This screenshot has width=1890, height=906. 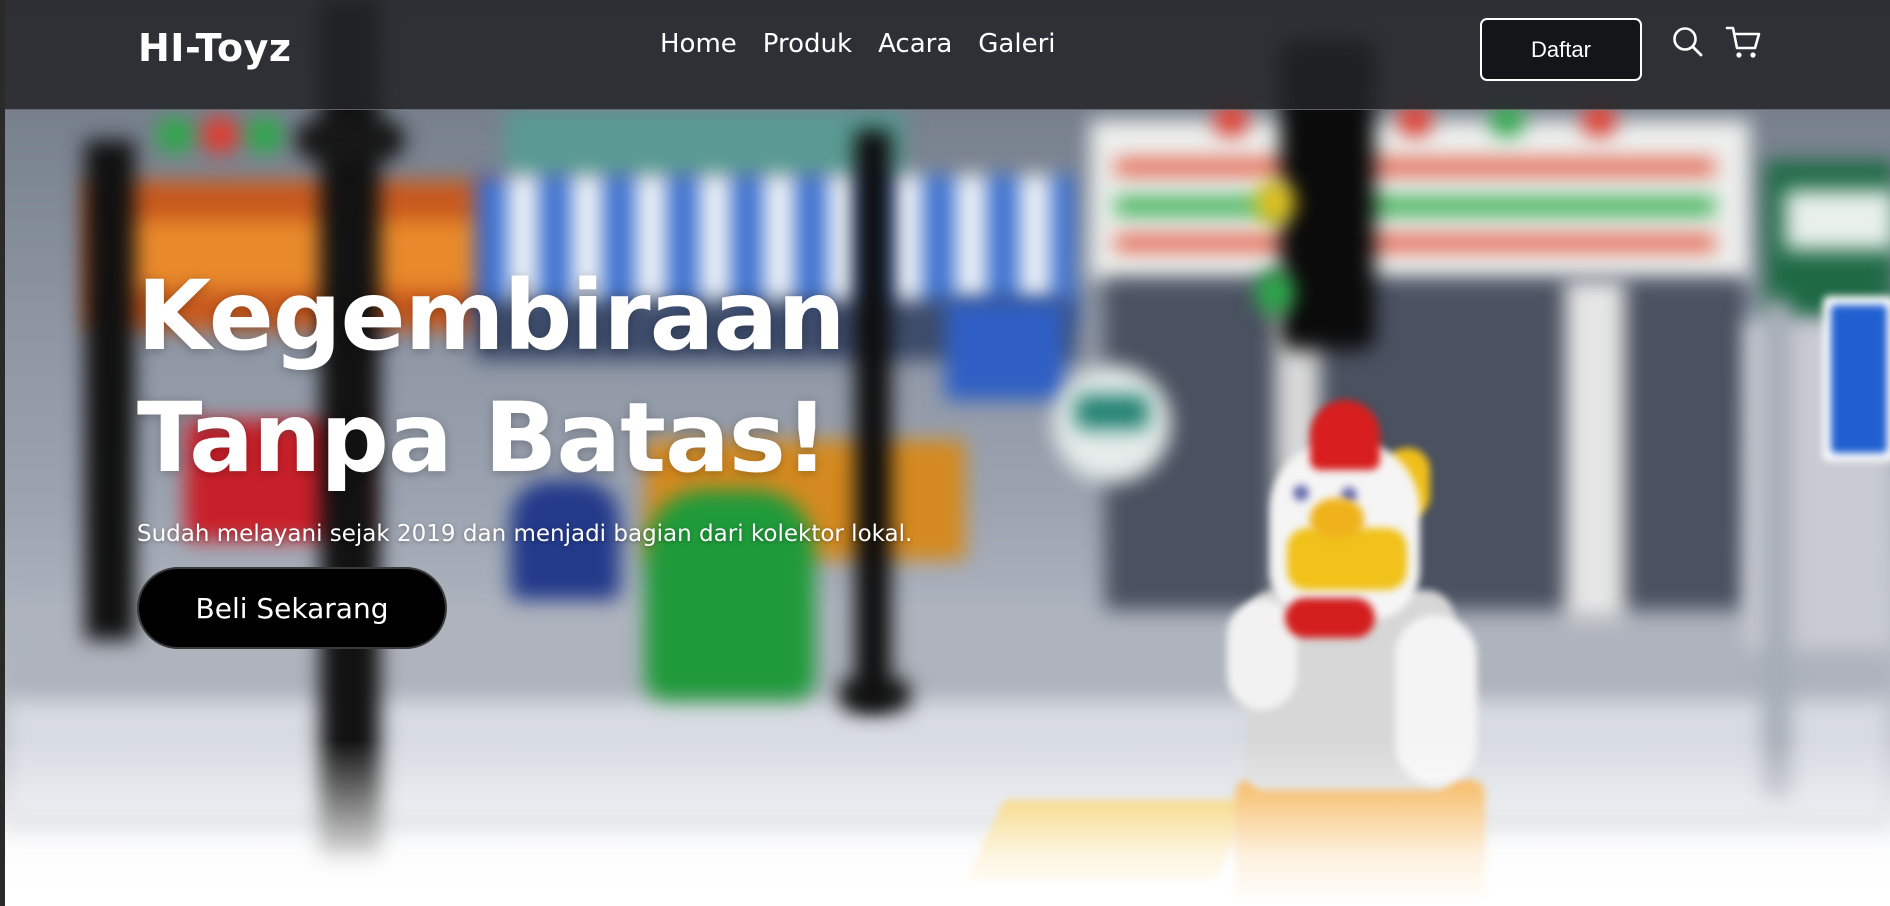 I want to click on bg-lamp-post-far, so click(x=110, y=390).